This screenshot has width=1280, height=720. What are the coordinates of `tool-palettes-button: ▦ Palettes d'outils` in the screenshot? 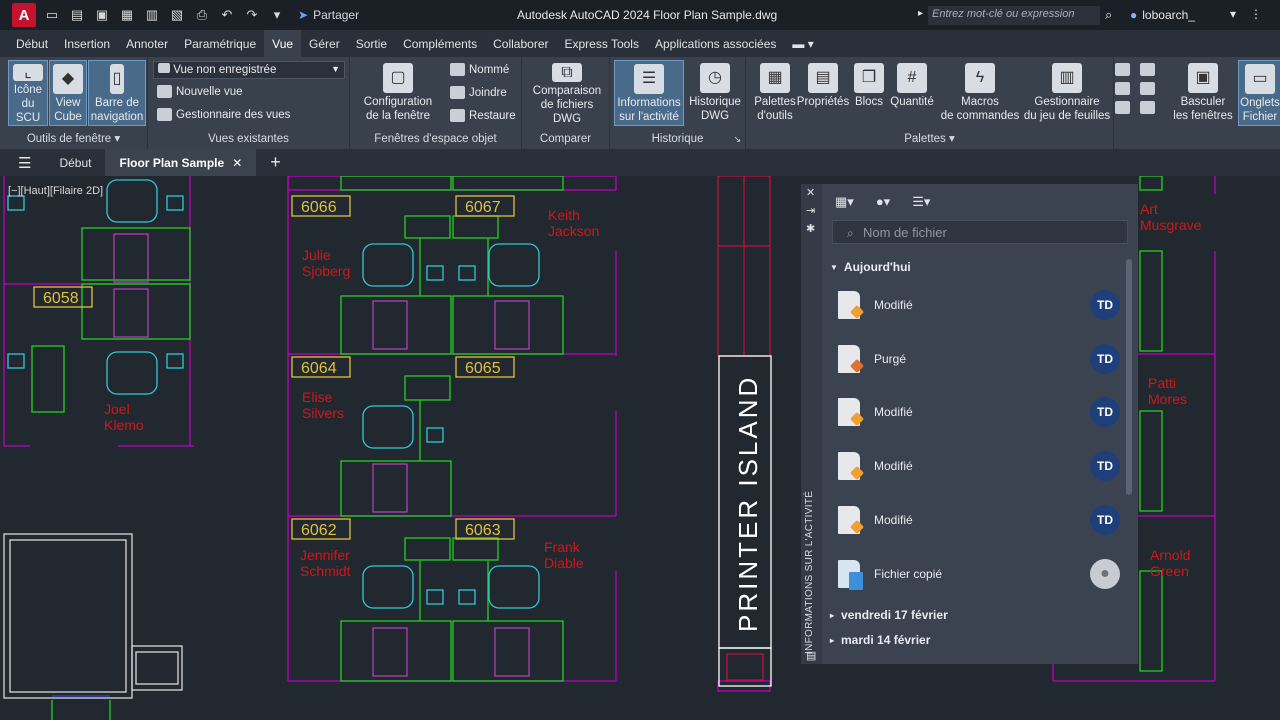 It's located at (775, 93).